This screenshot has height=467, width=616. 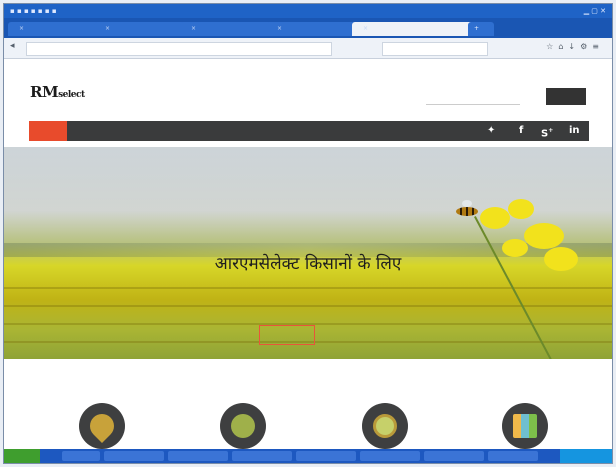 I want to click on browser-tab-2: ×, so click(x=140, y=29).